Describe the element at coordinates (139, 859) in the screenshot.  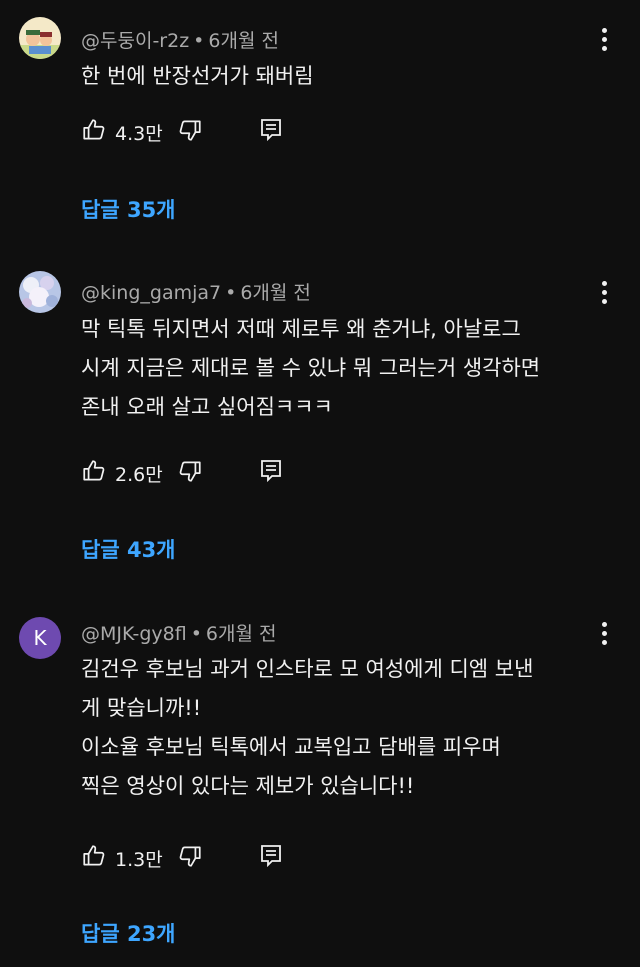
I see `like-count: 1.3만` at that location.